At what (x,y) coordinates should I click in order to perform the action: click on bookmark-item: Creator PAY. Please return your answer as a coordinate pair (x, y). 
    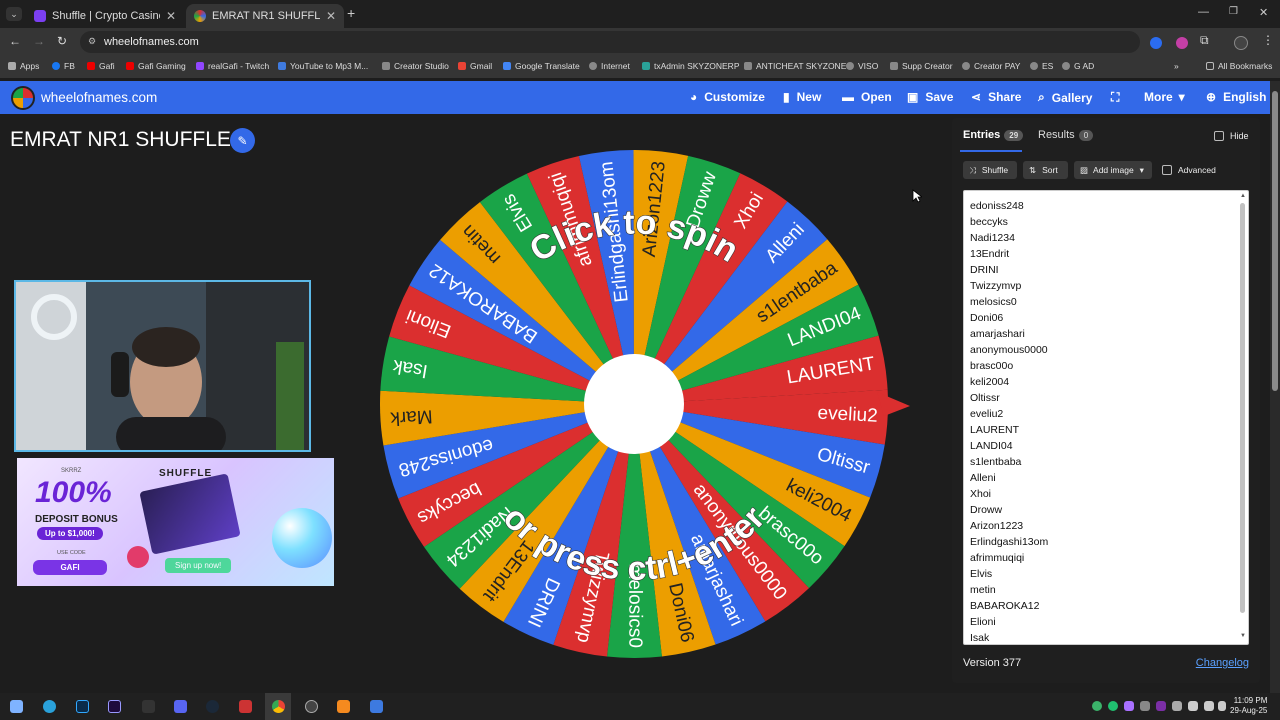
    Looking at the image, I should click on (991, 66).